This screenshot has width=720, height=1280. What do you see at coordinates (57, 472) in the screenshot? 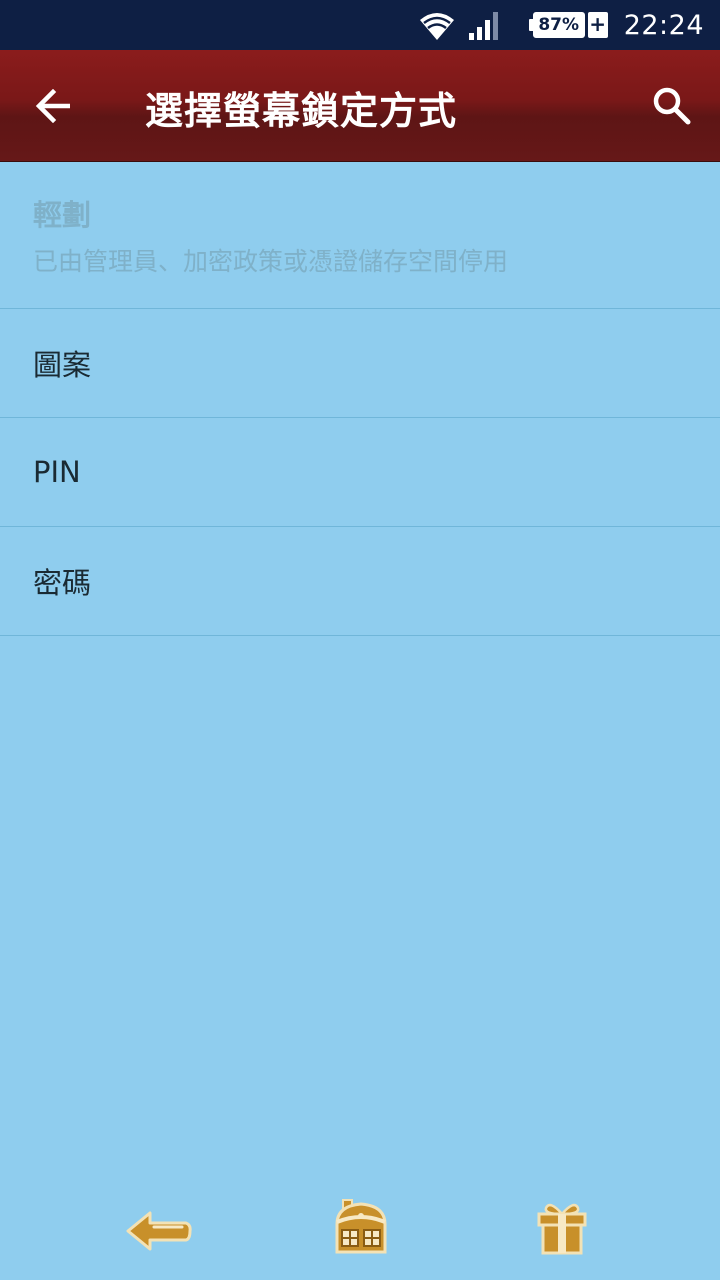
I see `option-label: PIN` at bounding box center [57, 472].